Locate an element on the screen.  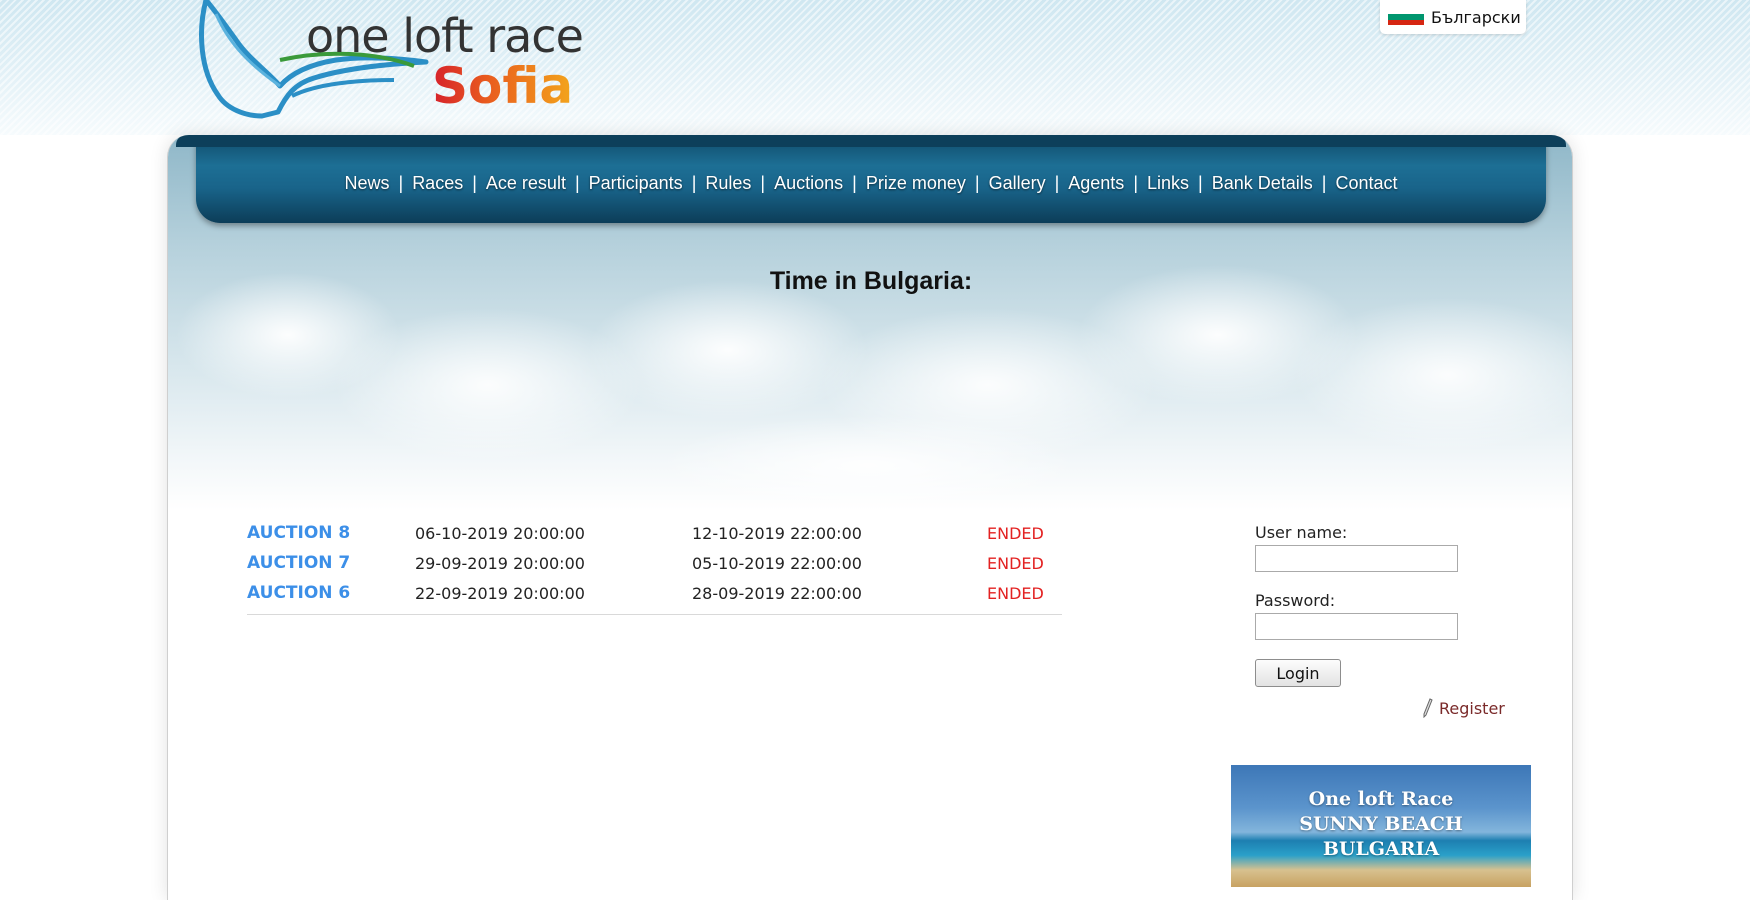
auction-end-date: 05-10-2019 22:00:00 is located at coordinates (777, 563).